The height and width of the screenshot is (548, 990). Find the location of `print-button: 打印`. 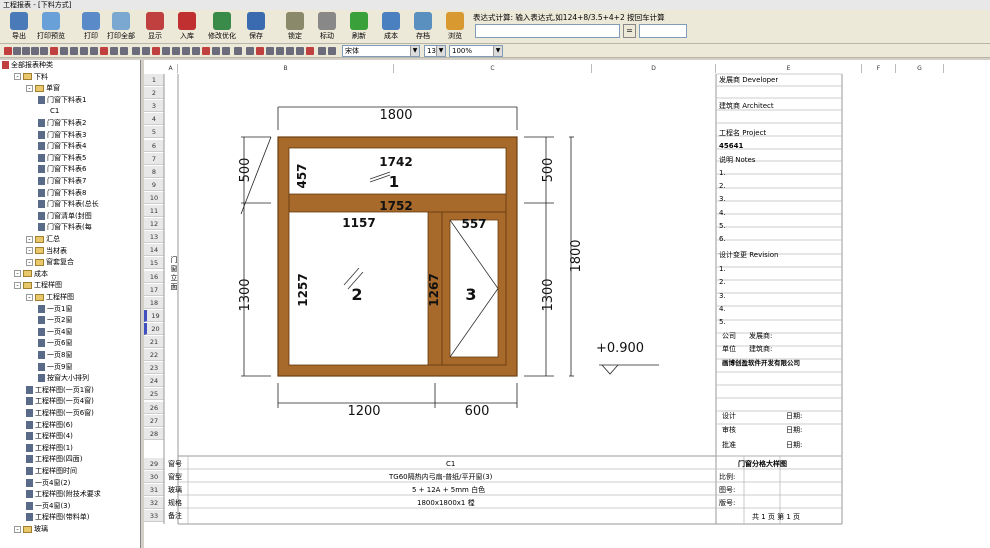

print-button: 打印 is located at coordinates (91, 27).